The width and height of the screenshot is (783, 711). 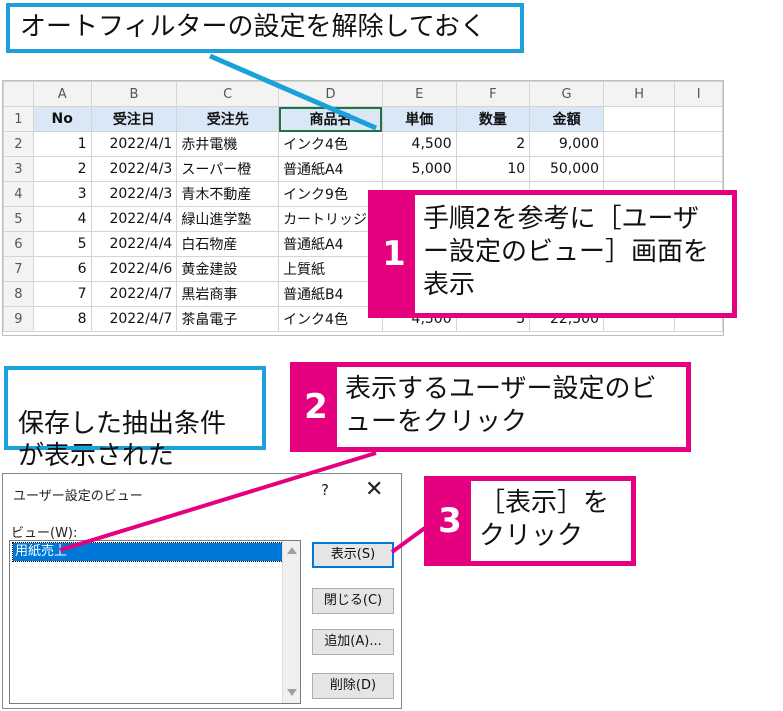 I want to click on leader-line-top, so click(x=293, y=92).